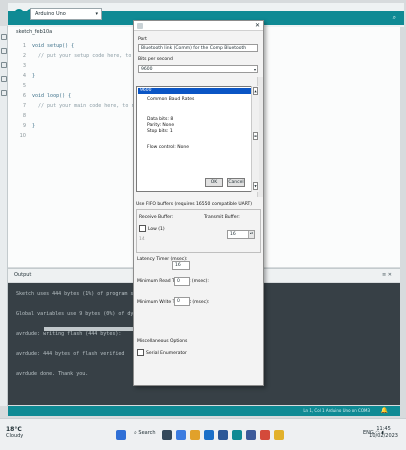 This screenshot has width=406, height=450. I want to click on task-view-icon, so click(167, 435).